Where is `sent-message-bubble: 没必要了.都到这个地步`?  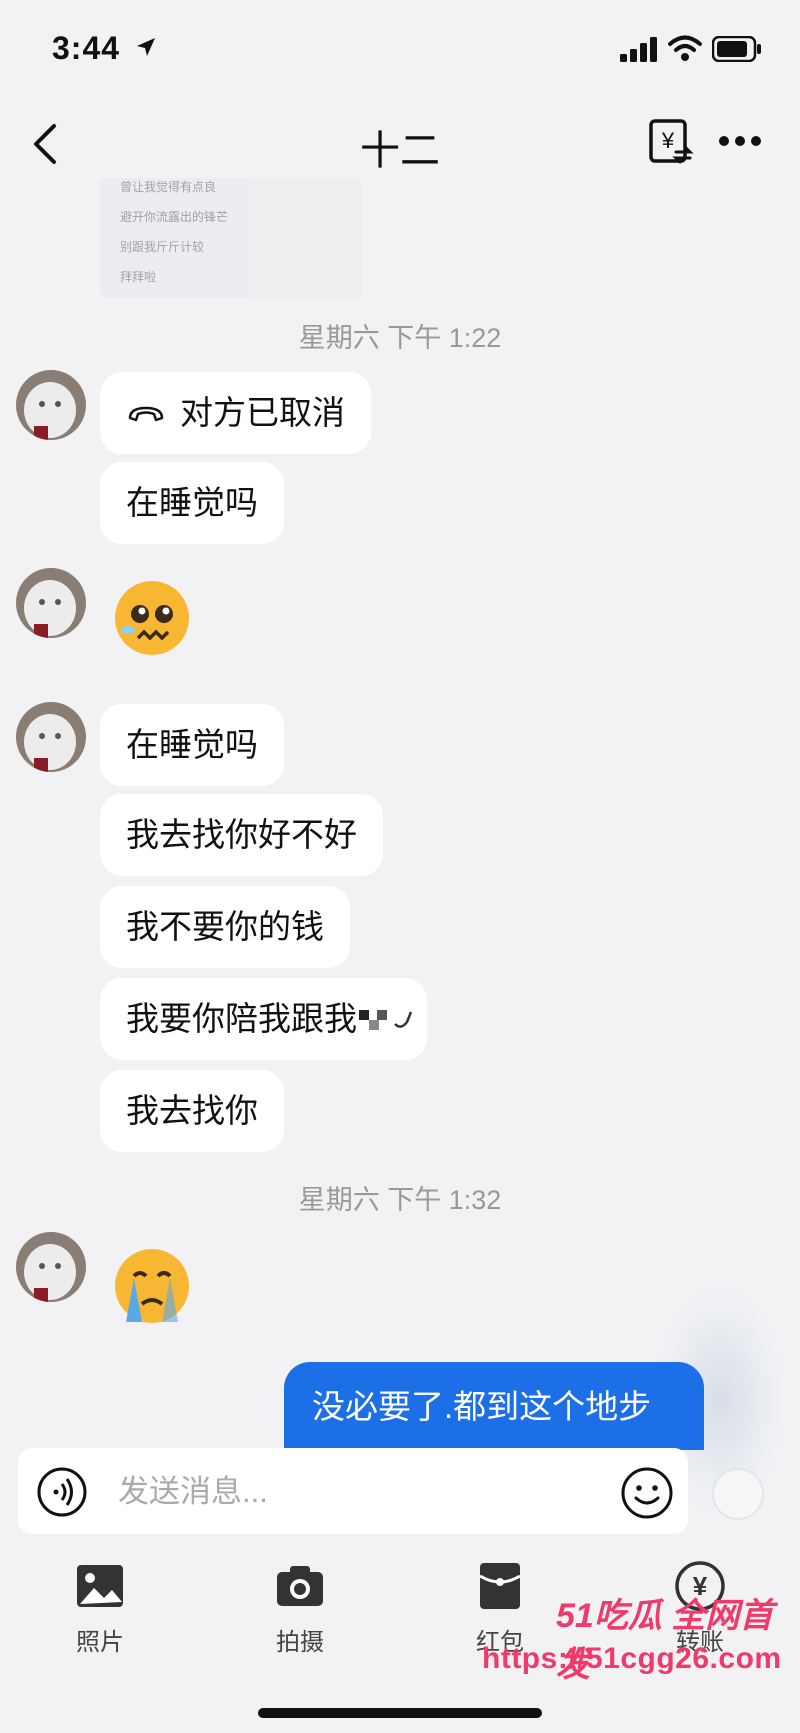 sent-message-bubble: 没必要了.都到这个地步 is located at coordinates (494, 1406).